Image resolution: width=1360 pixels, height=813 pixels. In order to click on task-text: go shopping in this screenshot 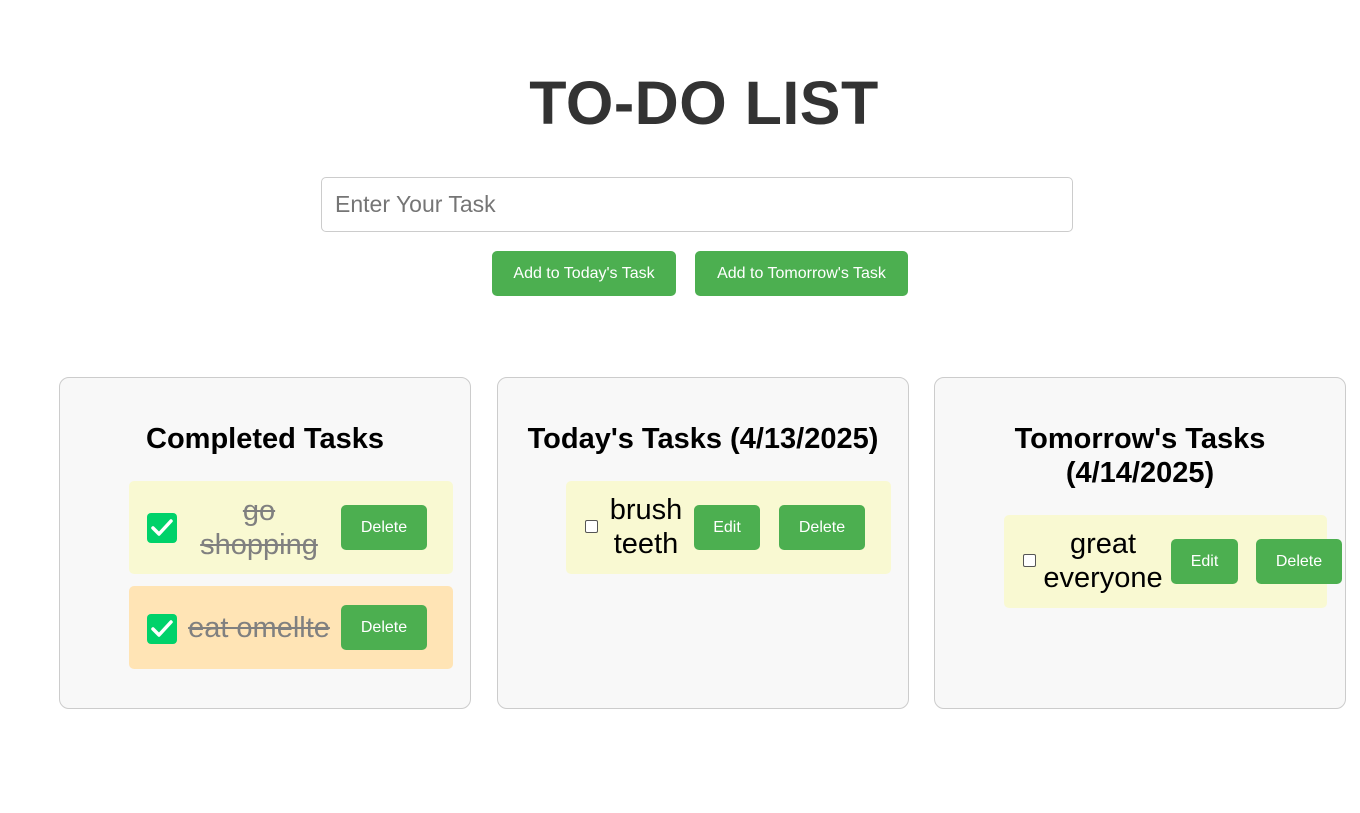, I will do `click(259, 528)`.